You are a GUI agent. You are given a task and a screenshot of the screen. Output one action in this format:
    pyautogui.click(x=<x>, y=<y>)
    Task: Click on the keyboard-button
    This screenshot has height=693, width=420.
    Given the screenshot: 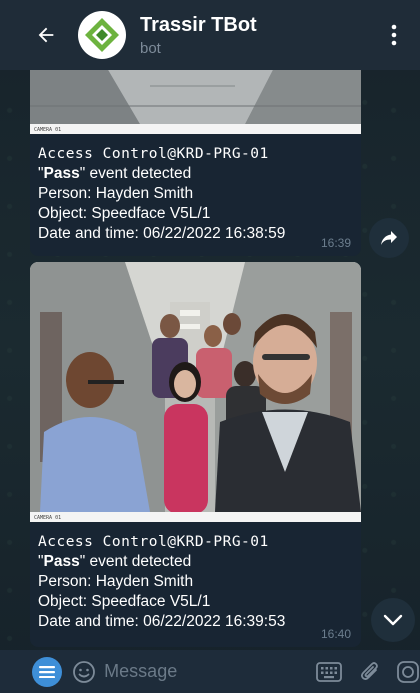 What is the action you would take?
    pyautogui.click(x=329, y=672)
    